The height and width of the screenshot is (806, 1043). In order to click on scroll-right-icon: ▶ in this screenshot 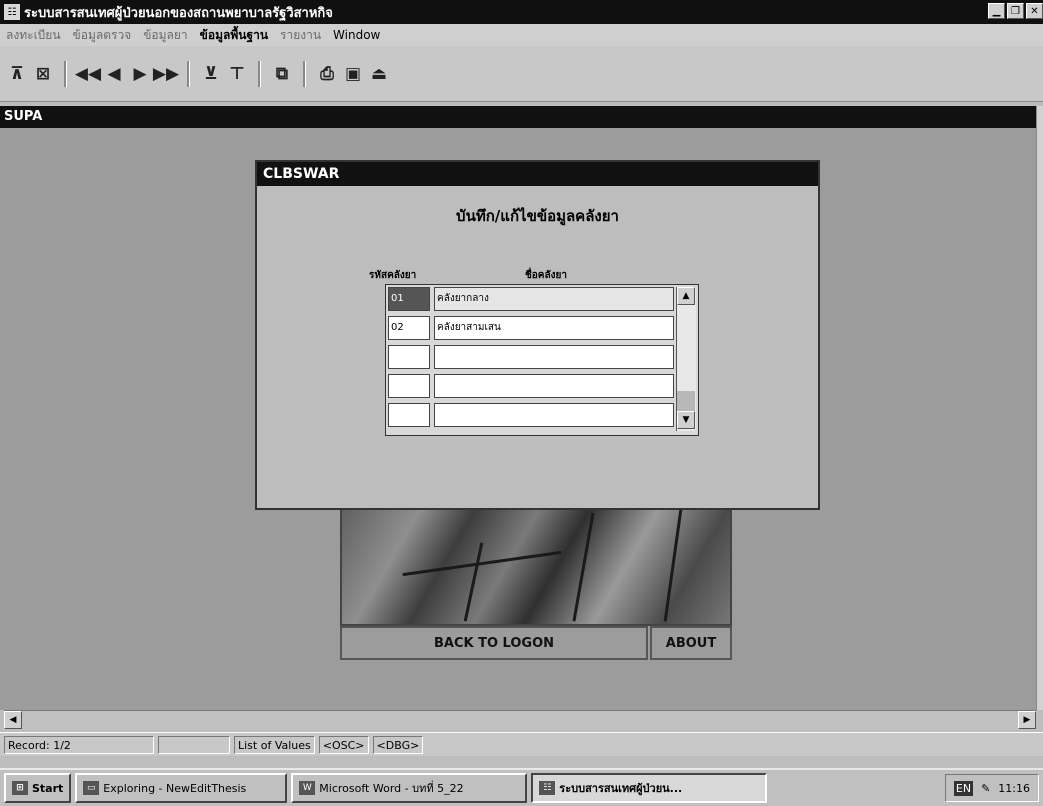, I will do `click(1027, 720)`.